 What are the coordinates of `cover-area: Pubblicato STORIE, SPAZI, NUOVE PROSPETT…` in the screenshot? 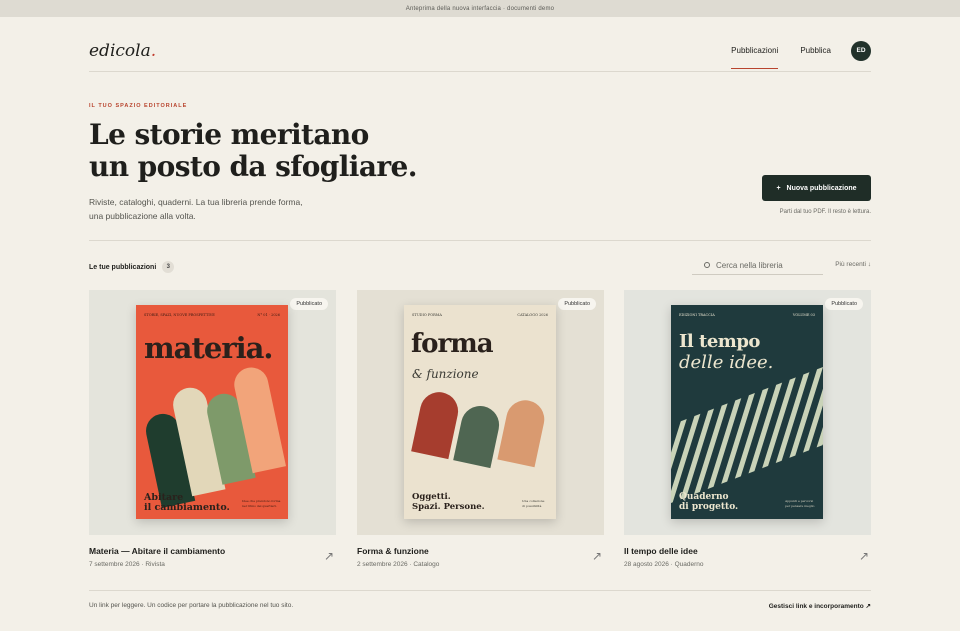 It's located at (212, 412).